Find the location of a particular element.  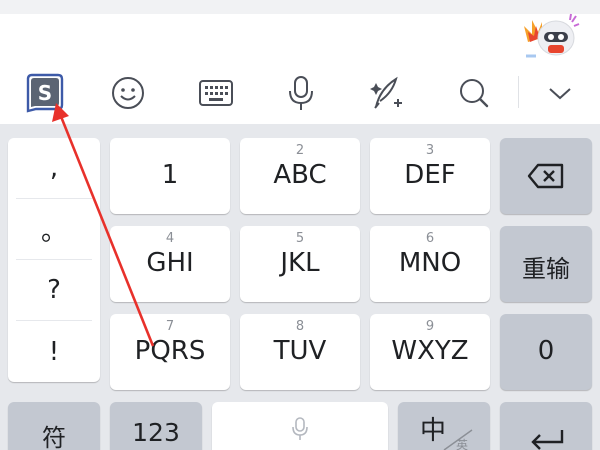

key-number-hint: 8 is located at coordinates (300, 326).